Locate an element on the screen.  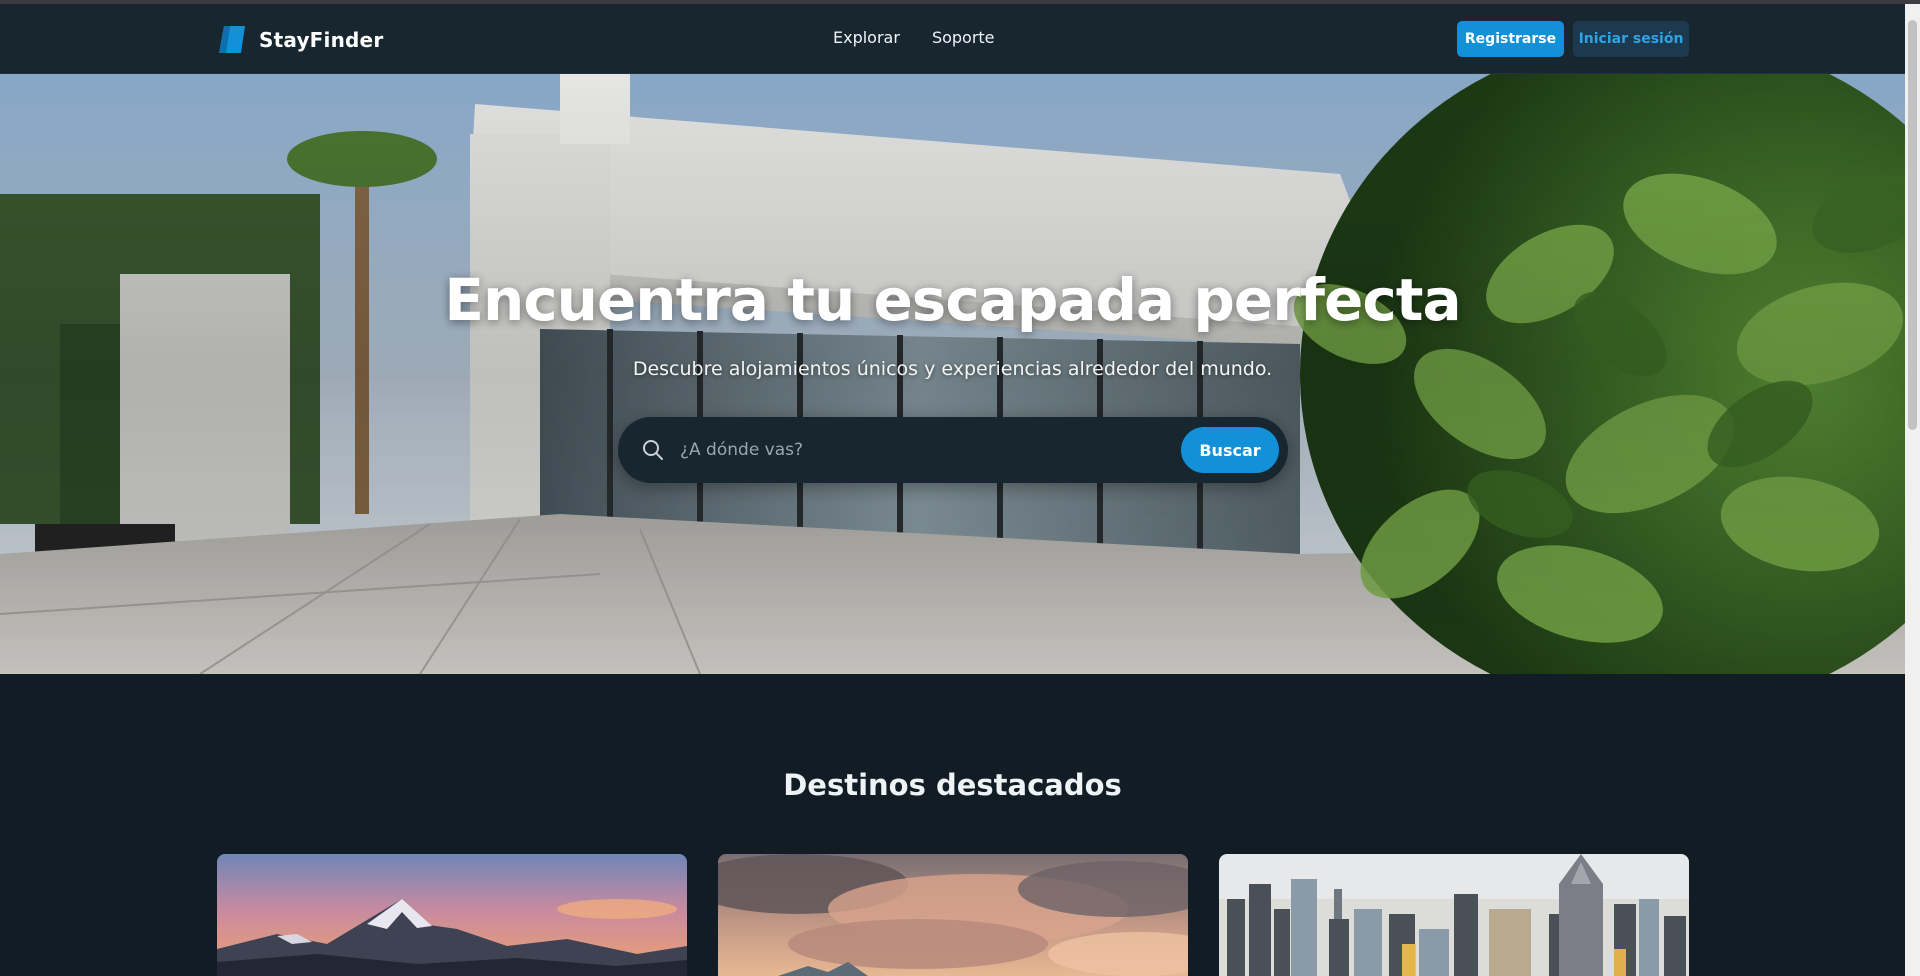
mountain-sunset-image is located at coordinates (452, 915).